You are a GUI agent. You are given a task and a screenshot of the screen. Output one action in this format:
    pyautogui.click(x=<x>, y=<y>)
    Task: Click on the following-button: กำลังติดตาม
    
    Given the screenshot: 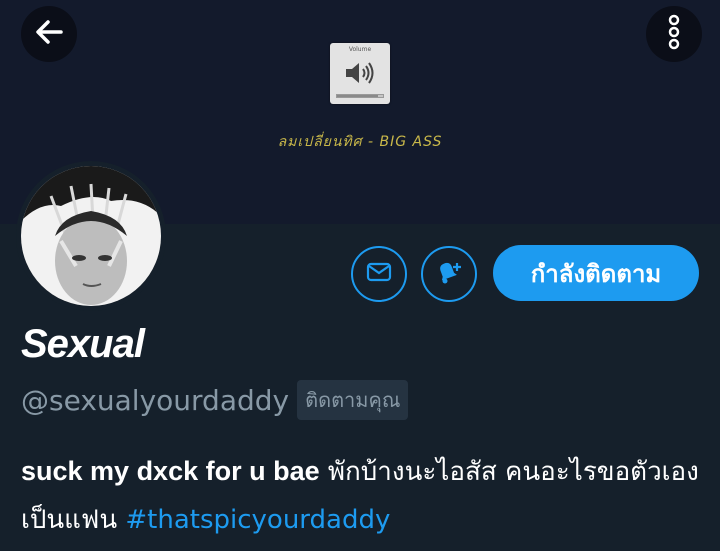 What is the action you would take?
    pyautogui.click(x=596, y=273)
    